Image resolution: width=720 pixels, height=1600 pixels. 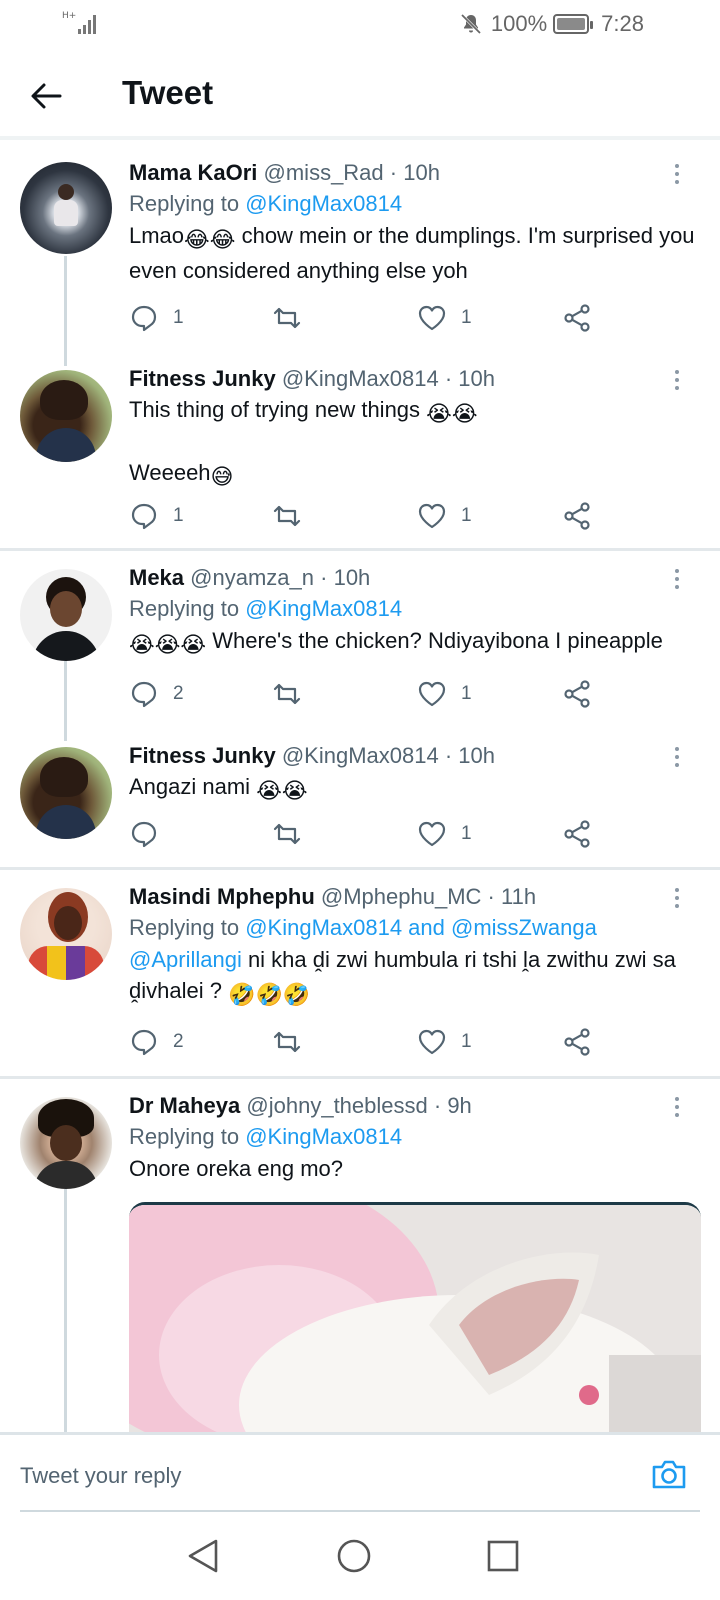 What do you see at coordinates (222, 476) in the screenshot?
I see `emoji: 😅` at bounding box center [222, 476].